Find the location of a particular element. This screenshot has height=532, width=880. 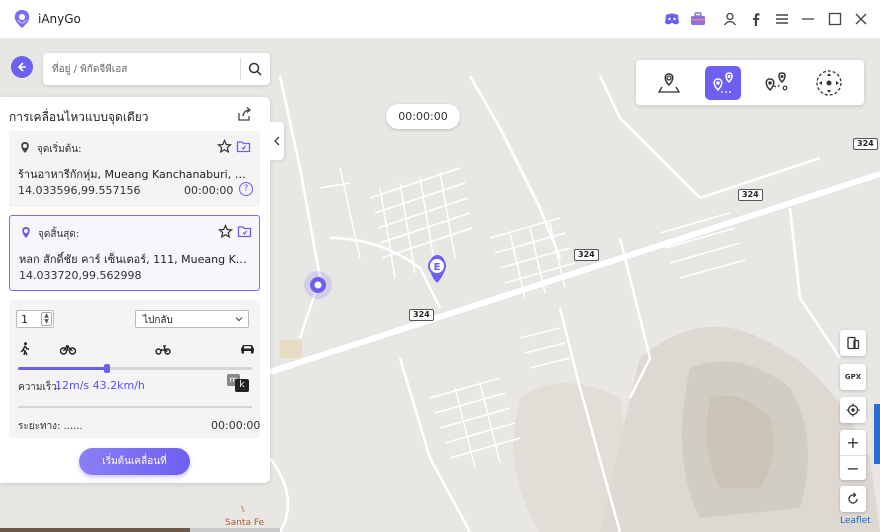

app-logo-icon is located at coordinates (22, 19).